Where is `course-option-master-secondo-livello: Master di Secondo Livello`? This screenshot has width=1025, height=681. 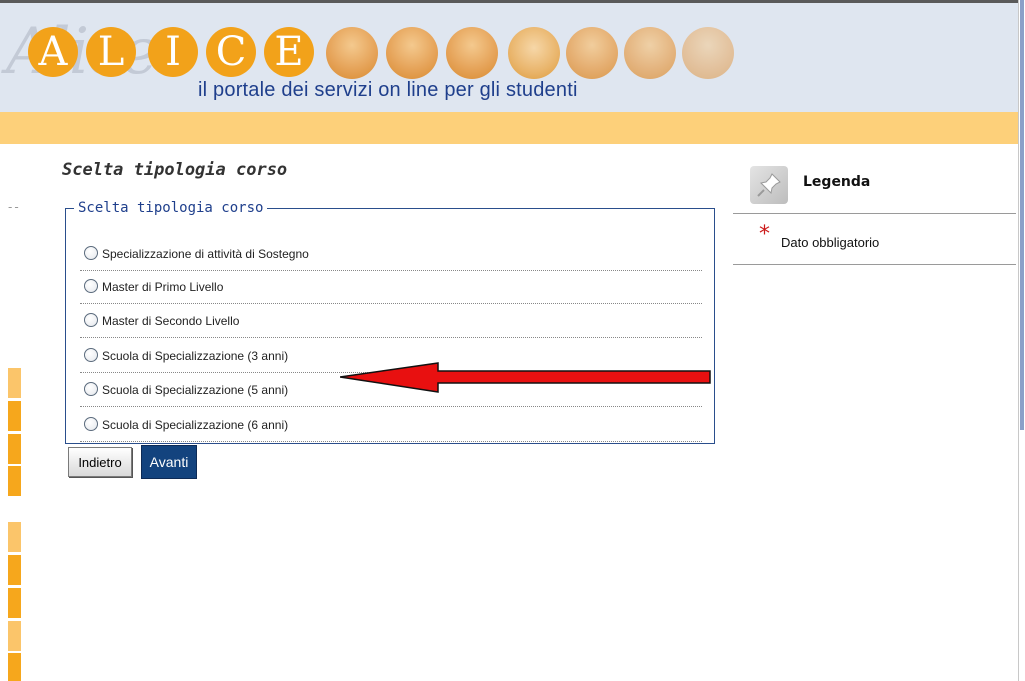 course-option-master-secondo-livello: Master di Secondo Livello is located at coordinates (391, 321).